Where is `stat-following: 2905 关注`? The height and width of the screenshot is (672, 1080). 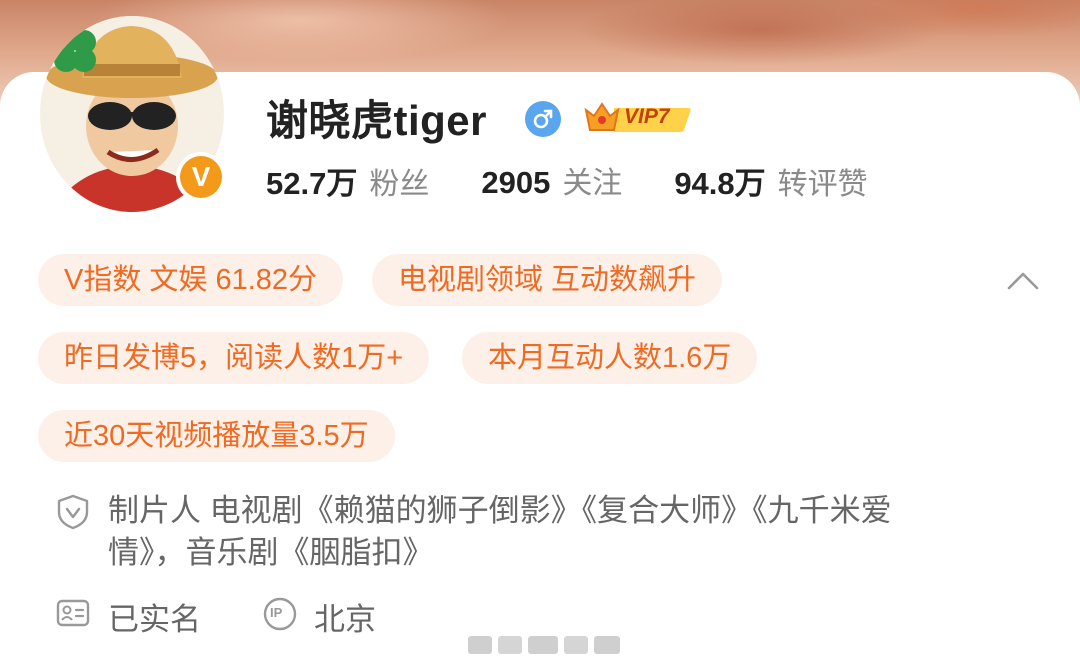
stat-following: 2905 关注 is located at coordinates (551, 180).